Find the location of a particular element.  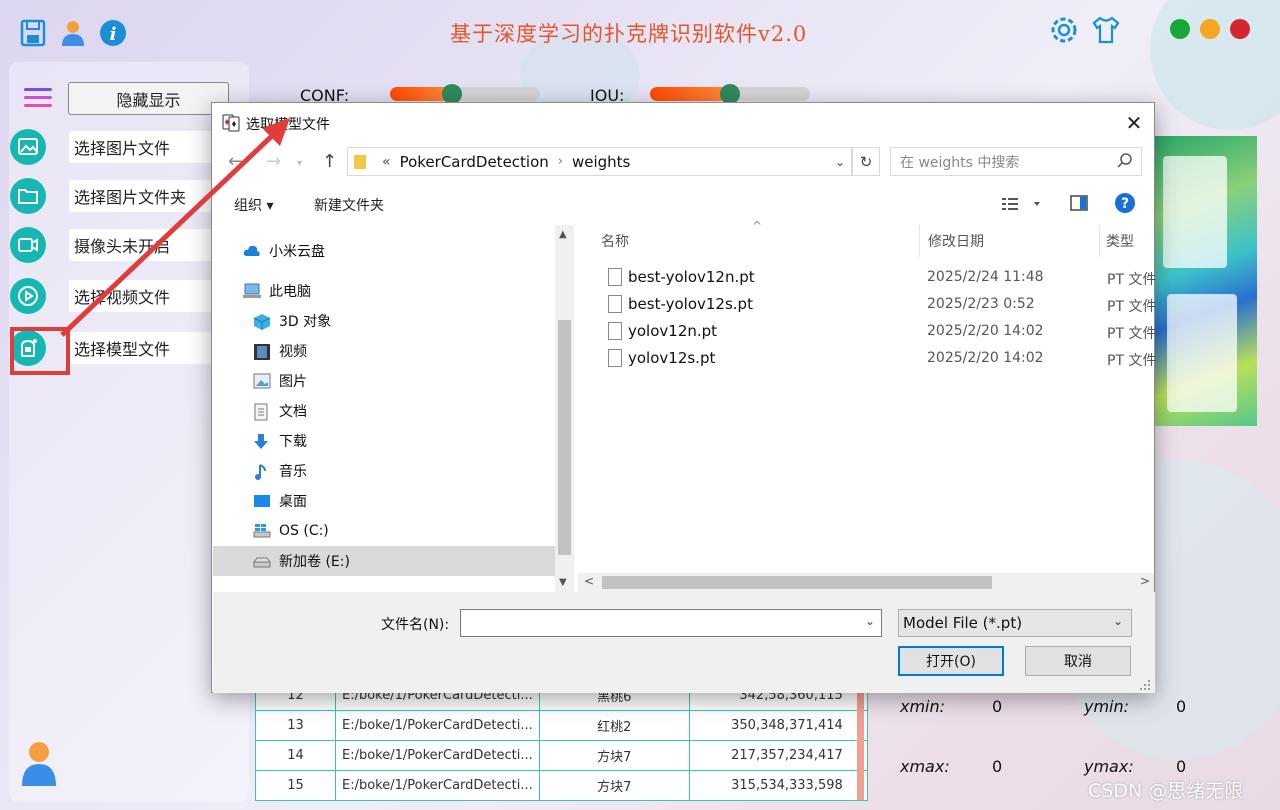

file-type: PT 文件 is located at coordinates (1132, 307).